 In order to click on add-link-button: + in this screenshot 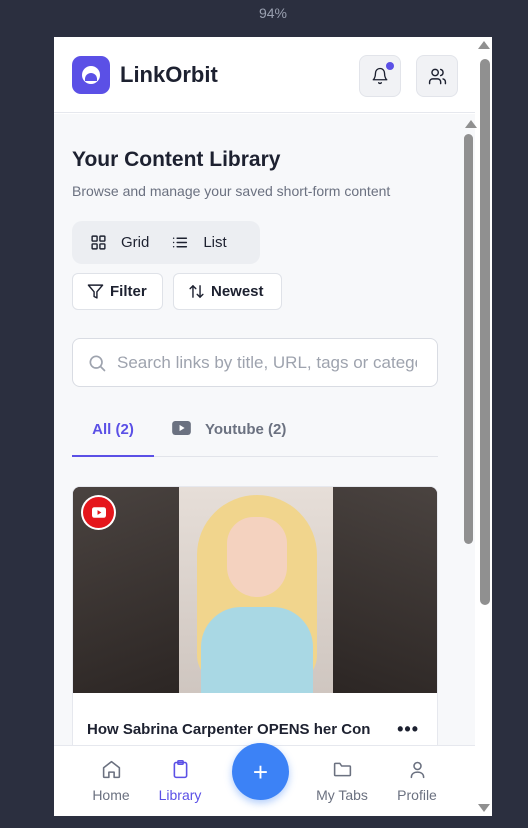, I will do `click(260, 771)`.